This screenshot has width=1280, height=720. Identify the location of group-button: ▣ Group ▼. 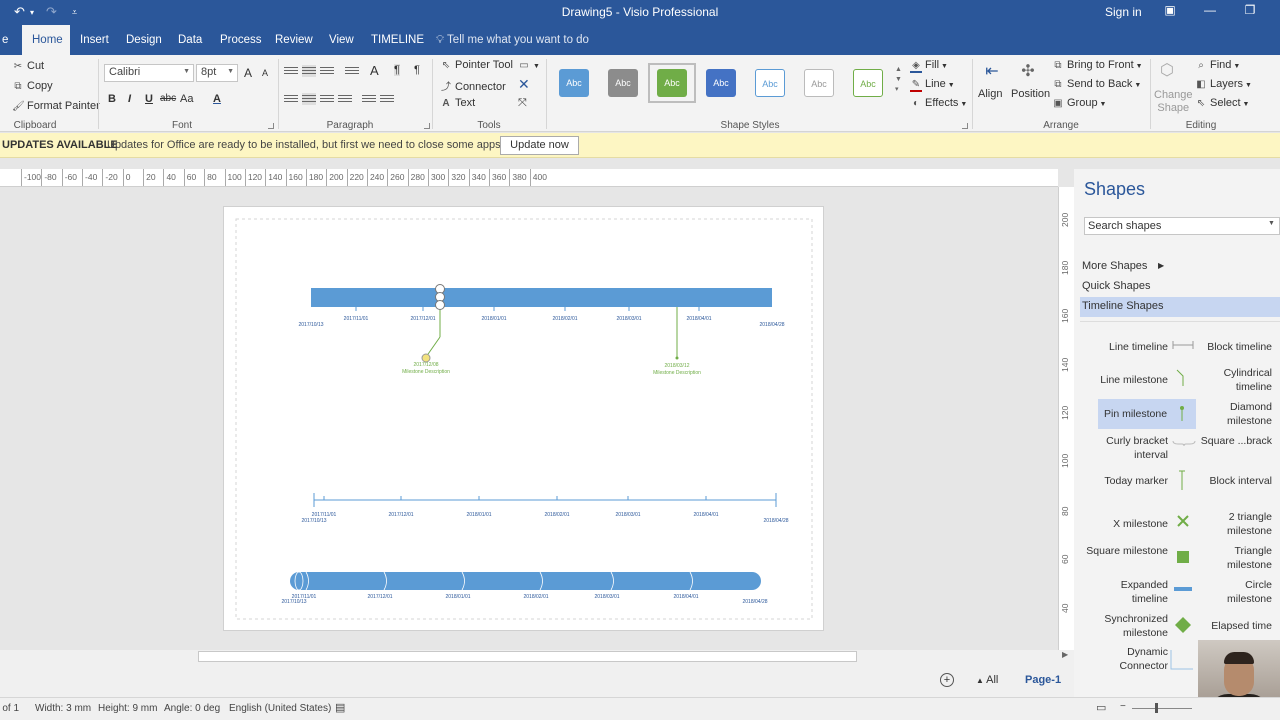
(1079, 103).